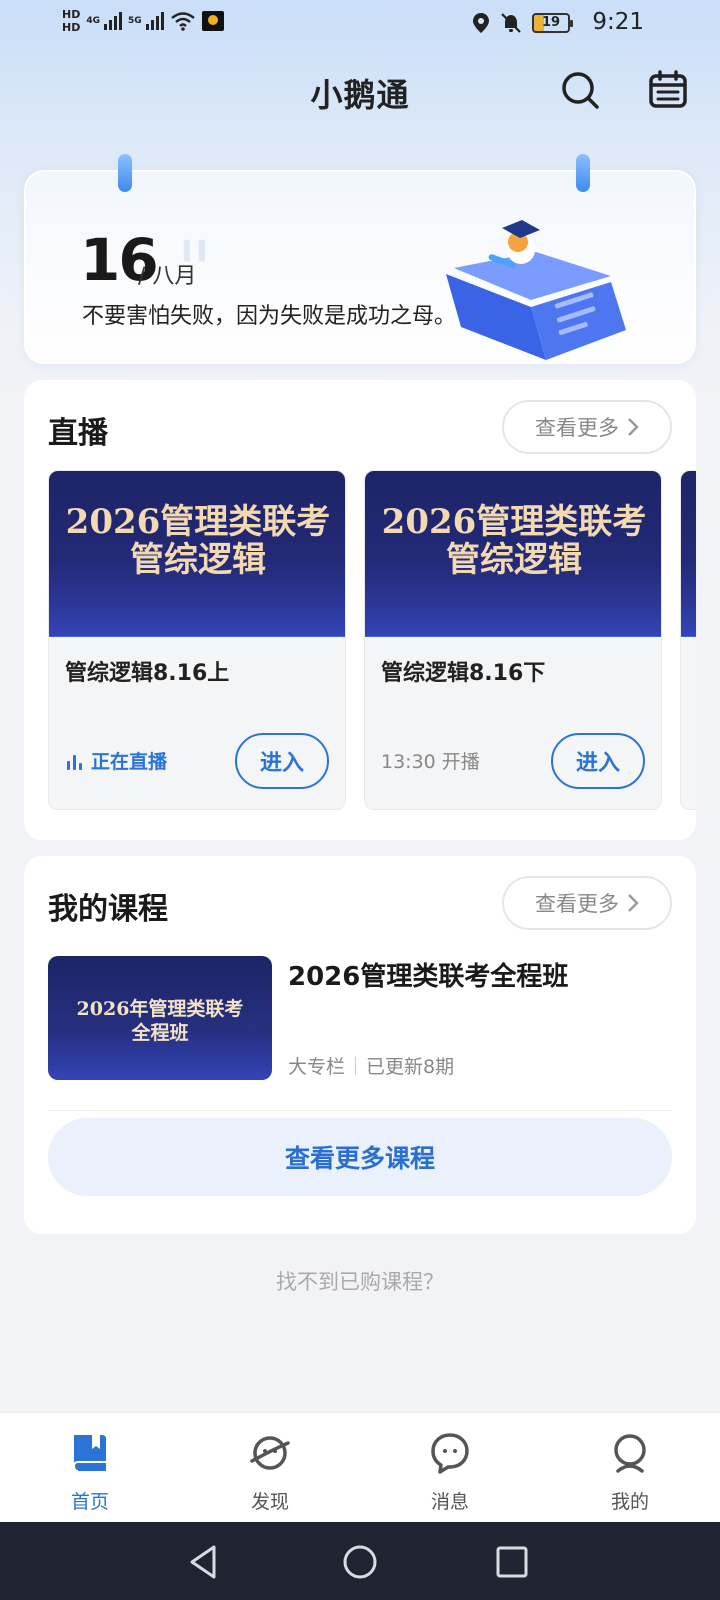 The image size is (720, 1600). What do you see at coordinates (536, 290) in the screenshot?
I see `book-illustration-icon` at bounding box center [536, 290].